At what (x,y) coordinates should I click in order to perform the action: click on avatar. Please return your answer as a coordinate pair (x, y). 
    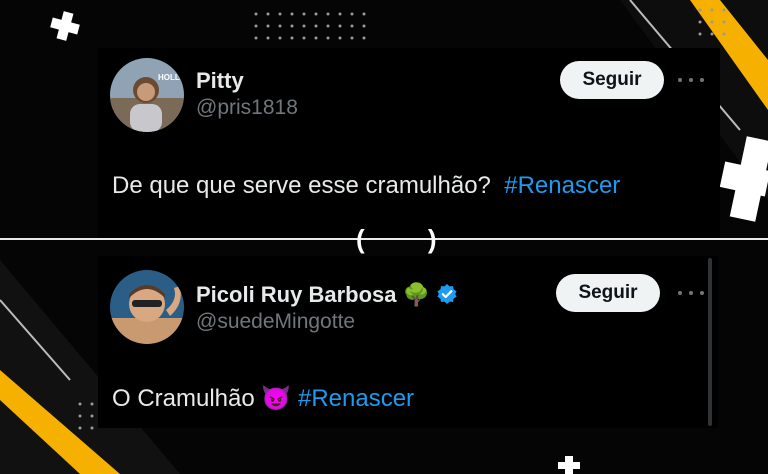
    Looking at the image, I should click on (147, 307).